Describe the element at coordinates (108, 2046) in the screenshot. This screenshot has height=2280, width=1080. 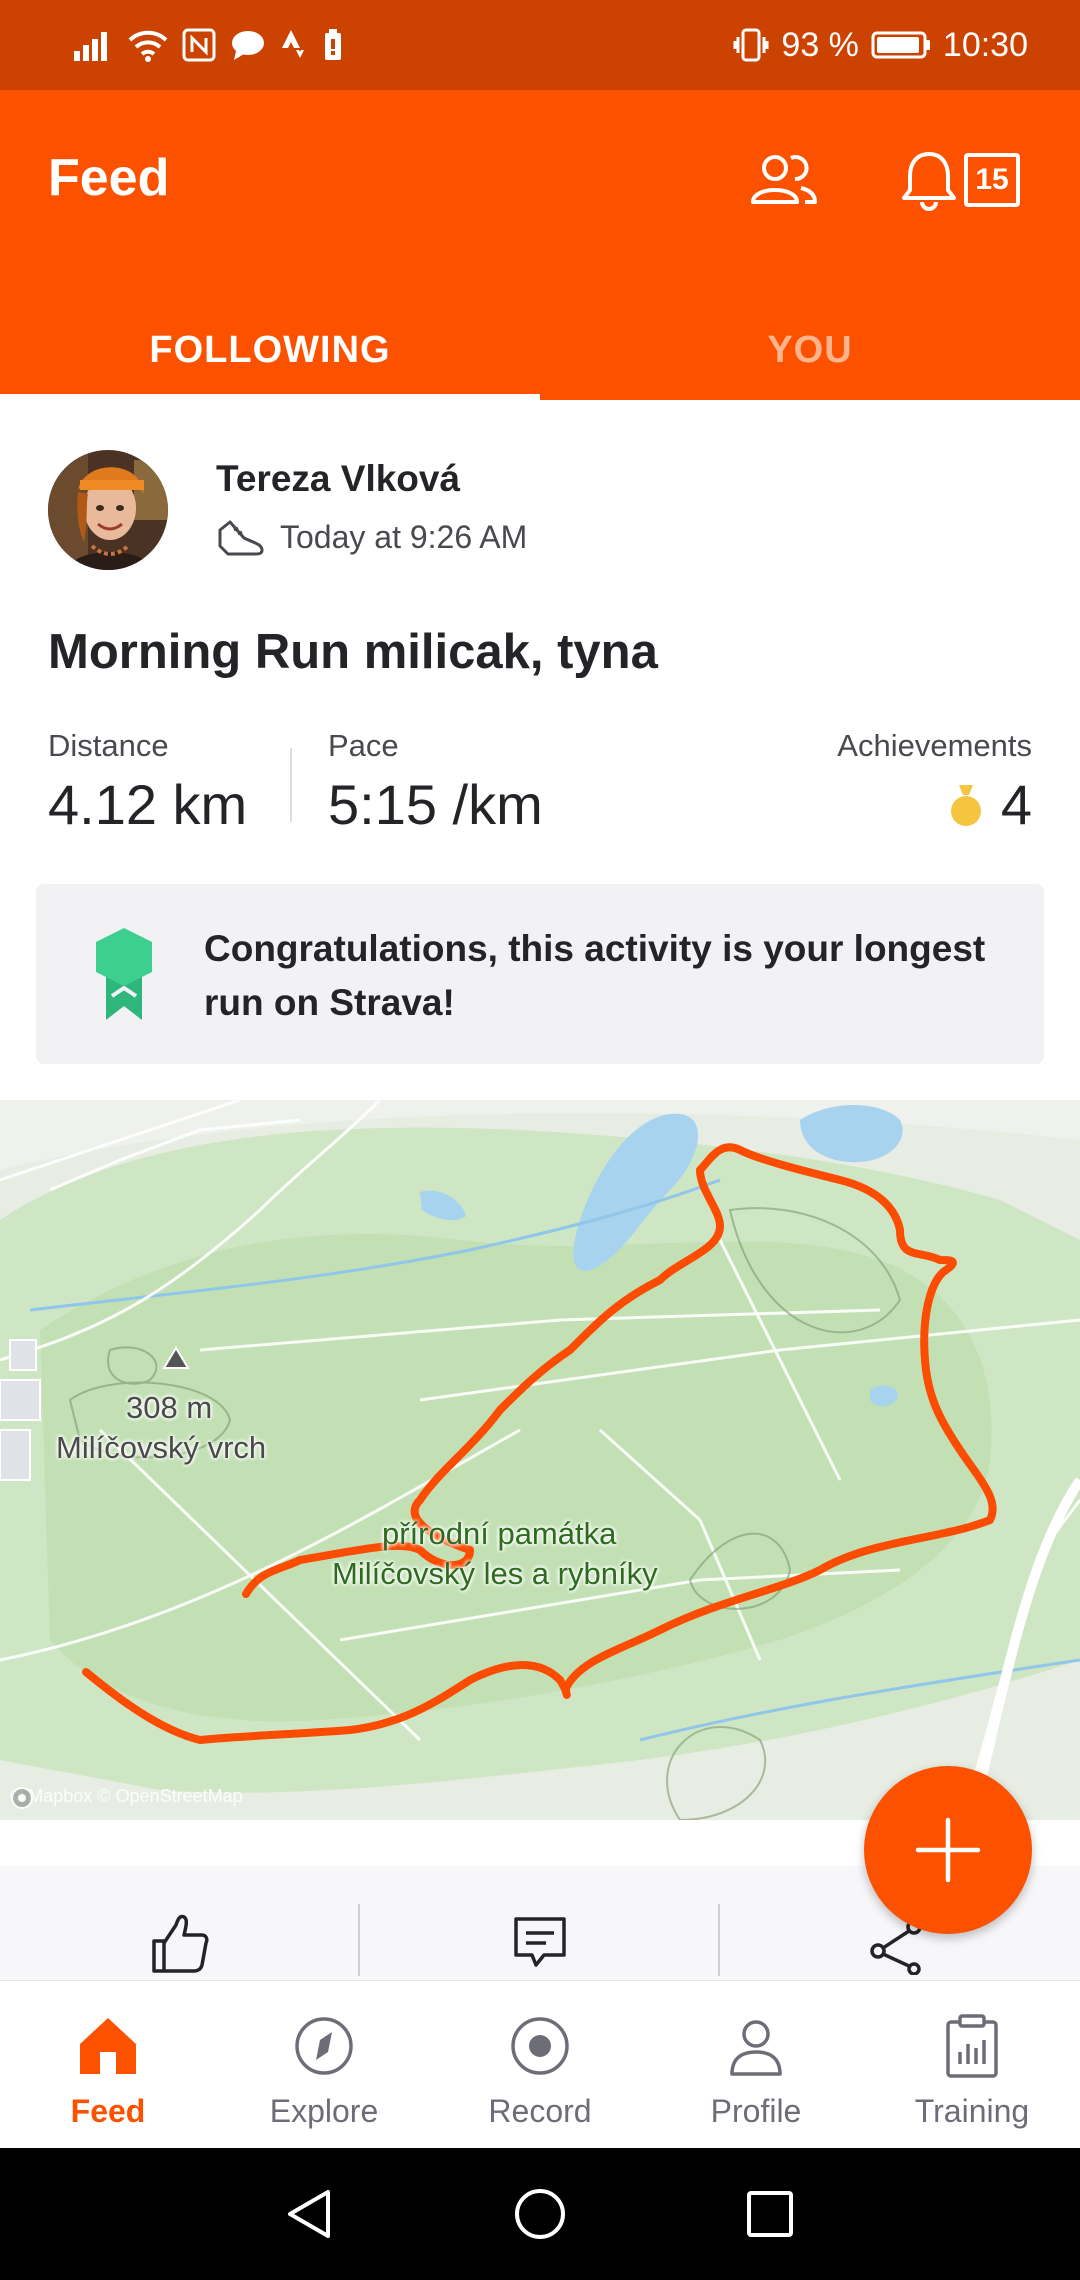
I see `home-icon` at that location.